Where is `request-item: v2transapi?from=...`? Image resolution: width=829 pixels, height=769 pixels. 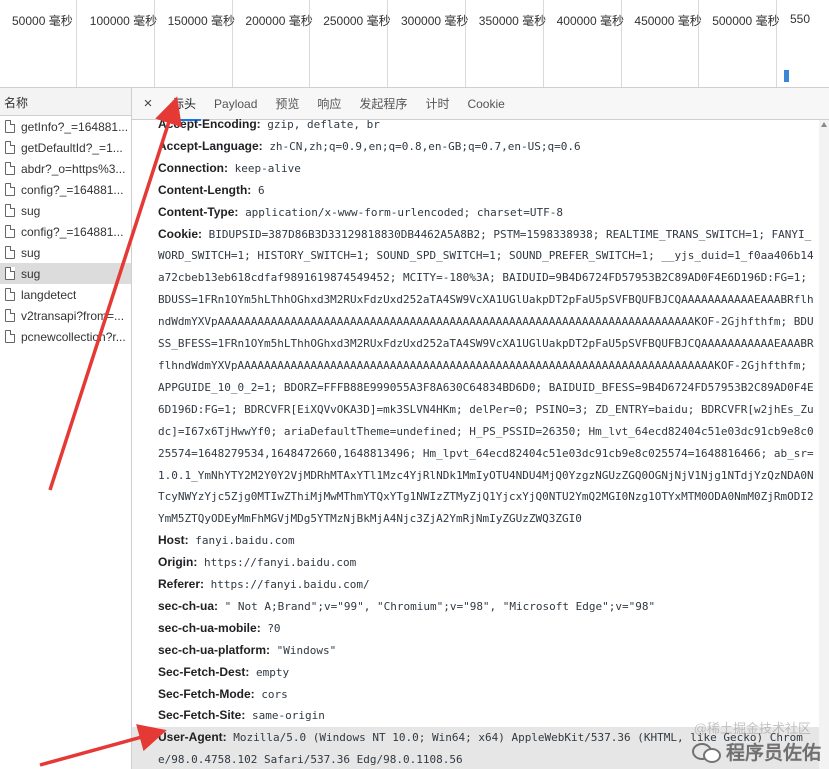
request-item: v2transapi?from=... is located at coordinates (65, 315).